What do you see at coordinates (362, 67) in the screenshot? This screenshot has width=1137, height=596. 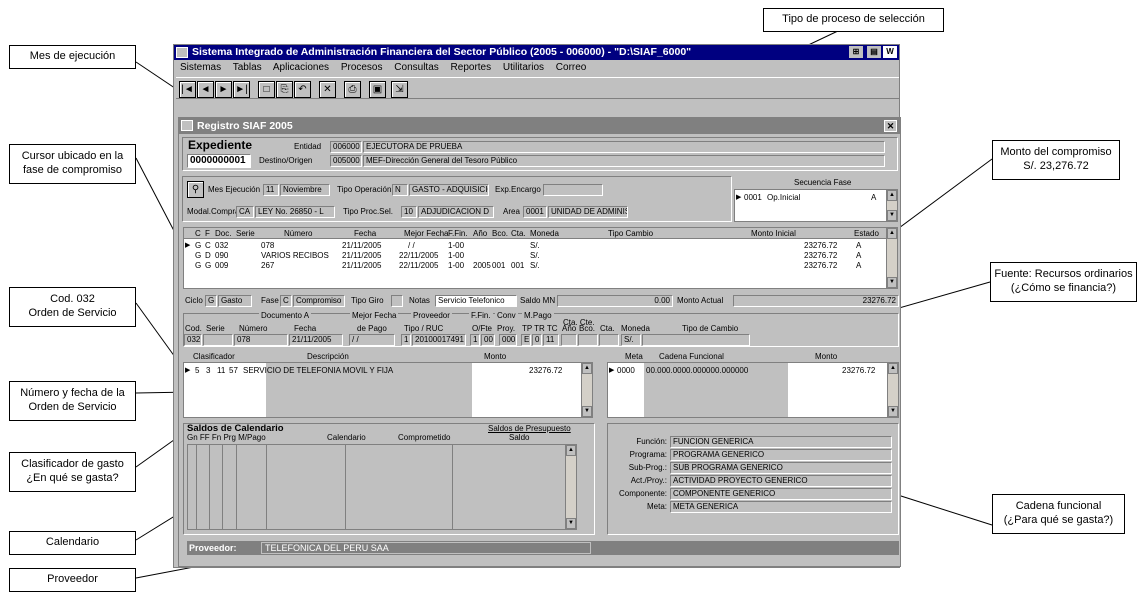 I see `menu-procesos: Procesos` at bounding box center [362, 67].